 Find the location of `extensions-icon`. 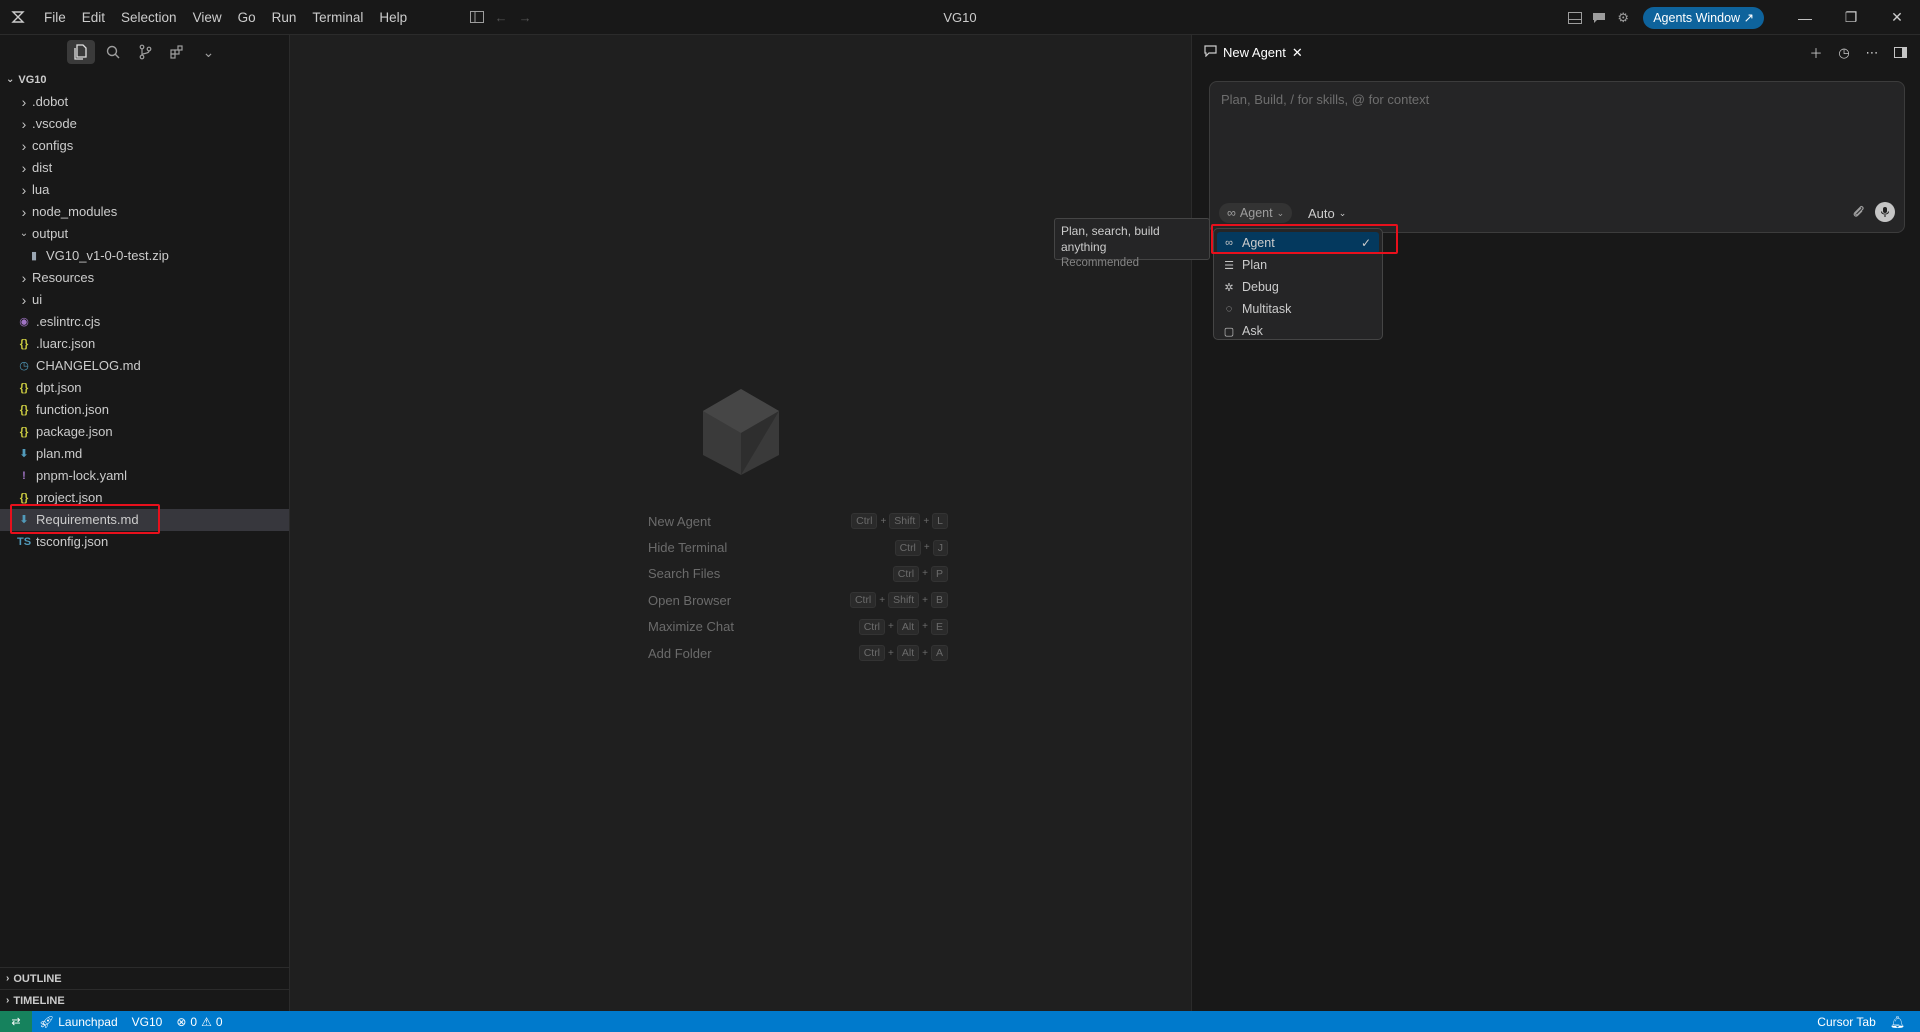

extensions-icon is located at coordinates (177, 52).